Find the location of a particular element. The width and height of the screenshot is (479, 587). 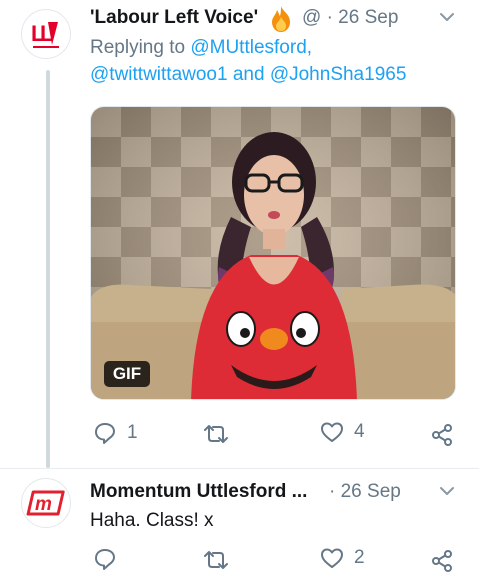

like-button: 2 is located at coordinates (342, 558).